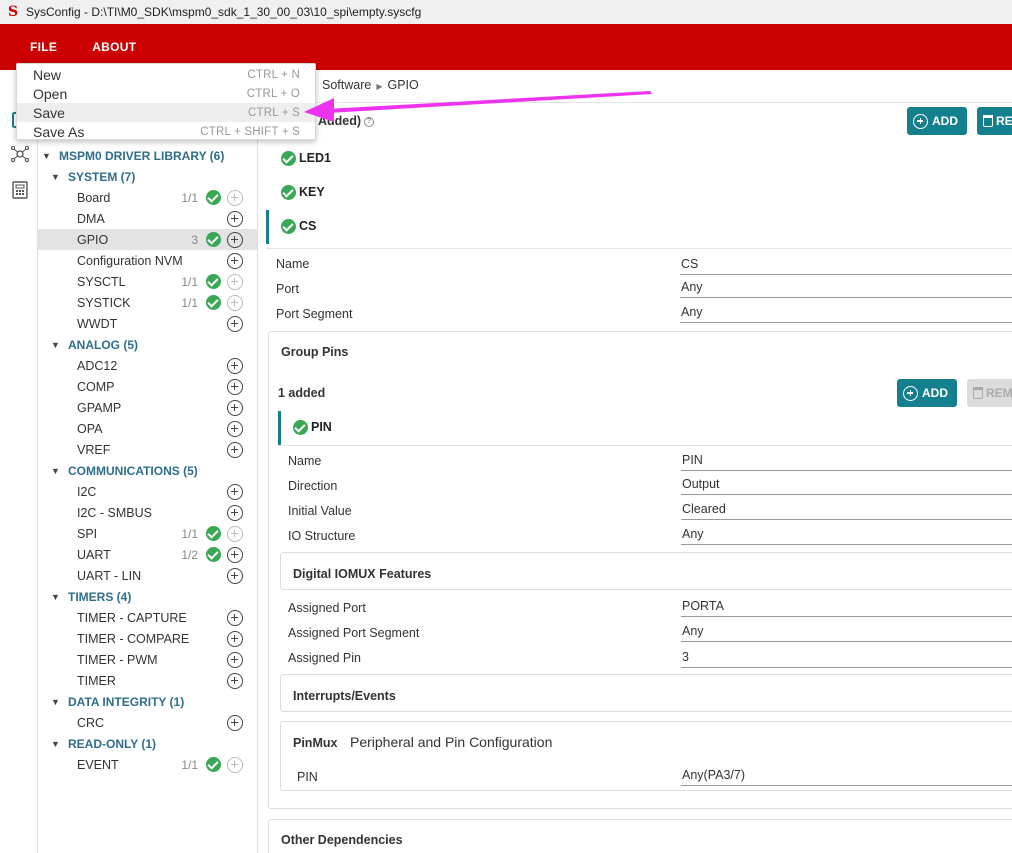 The image size is (1012, 853). I want to click on sidebar-item-opa: OPA, so click(147, 428).